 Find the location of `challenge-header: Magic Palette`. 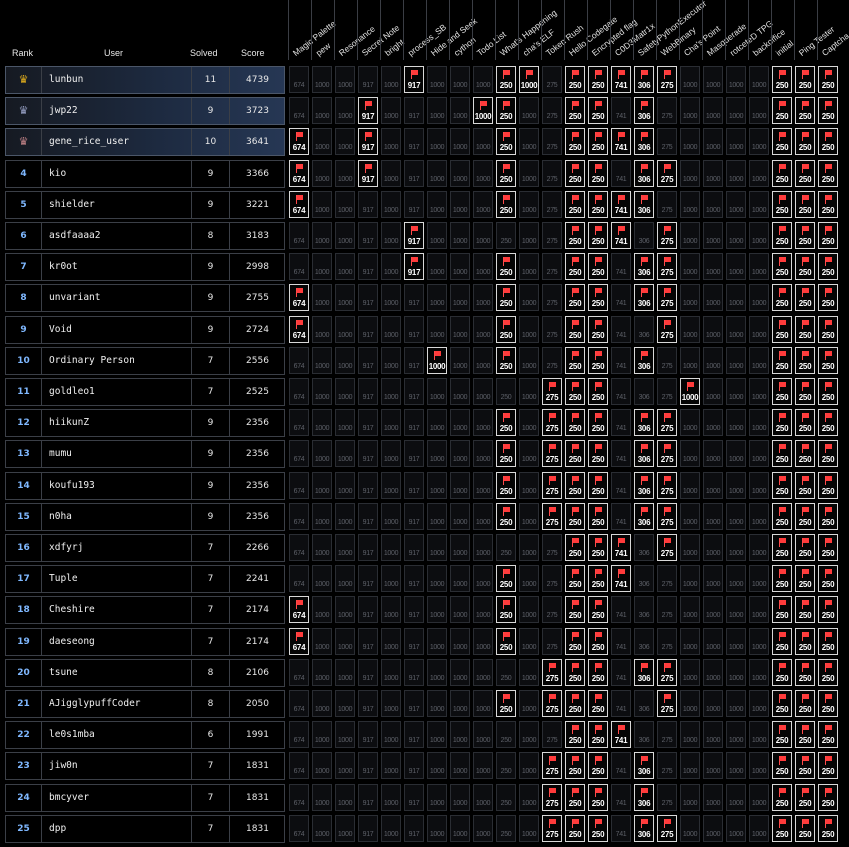

challenge-header: Magic Palette is located at coordinates (313, 30).